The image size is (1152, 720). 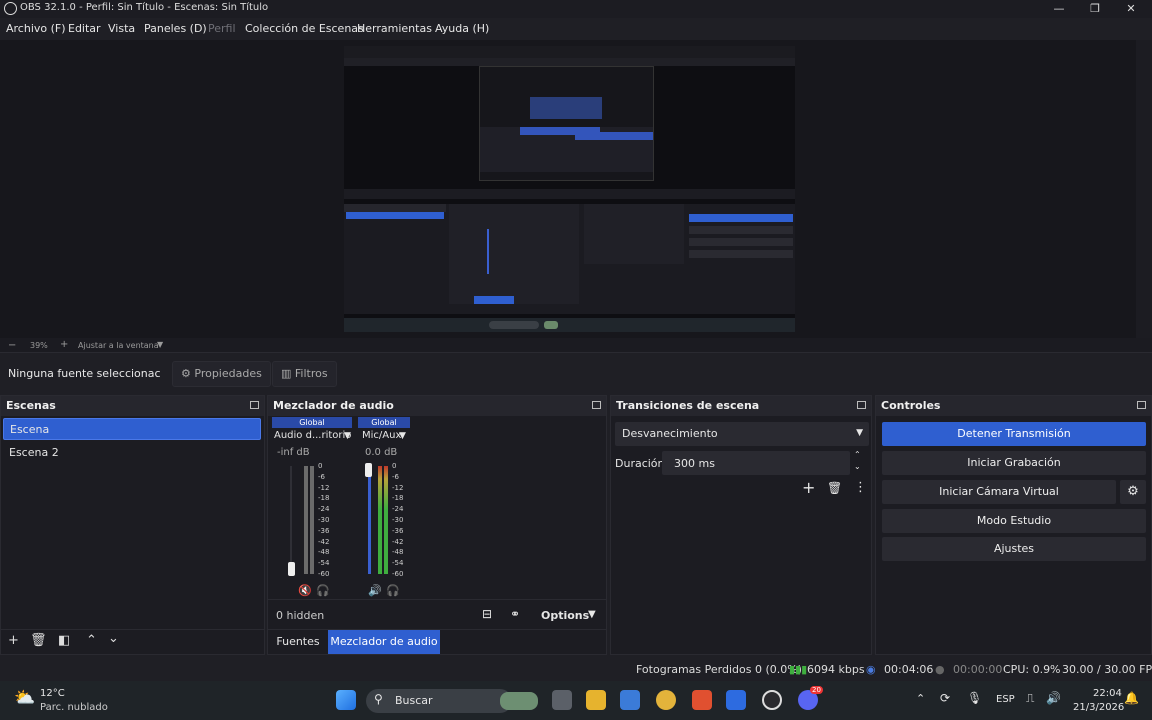 I want to click on signal-bars-icon: ▮▮▮, so click(x=798, y=669).